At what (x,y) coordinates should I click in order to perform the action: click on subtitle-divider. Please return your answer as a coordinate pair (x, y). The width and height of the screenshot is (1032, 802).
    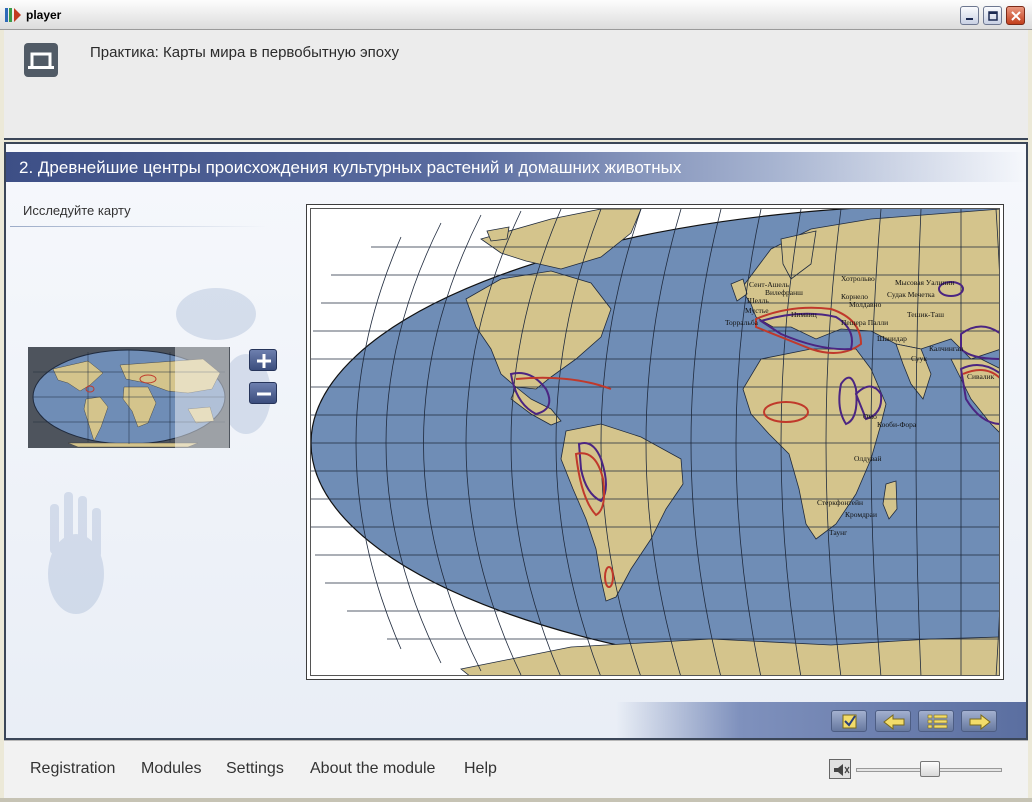
    Looking at the image, I should click on (139, 226).